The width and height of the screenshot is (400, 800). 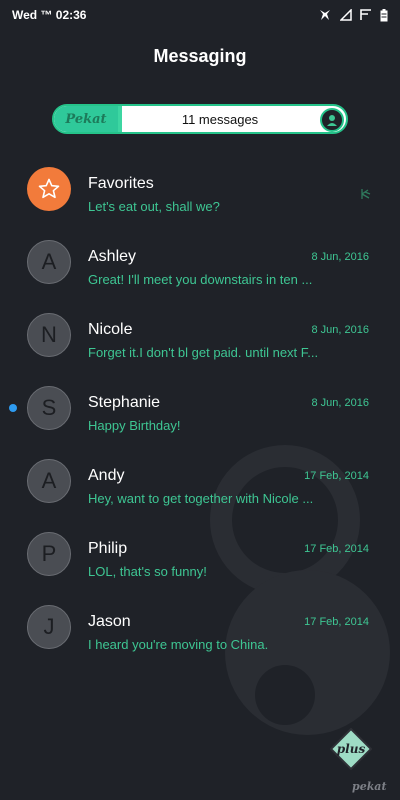 What do you see at coordinates (285, 695) in the screenshot?
I see `background-inner-shape` at bounding box center [285, 695].